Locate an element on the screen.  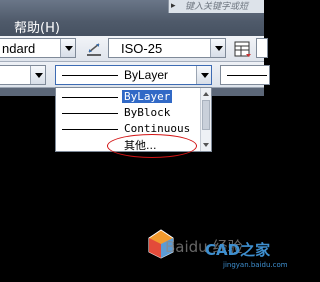
properties-toolbar: ByLayer is located at coordinates (135, 75).